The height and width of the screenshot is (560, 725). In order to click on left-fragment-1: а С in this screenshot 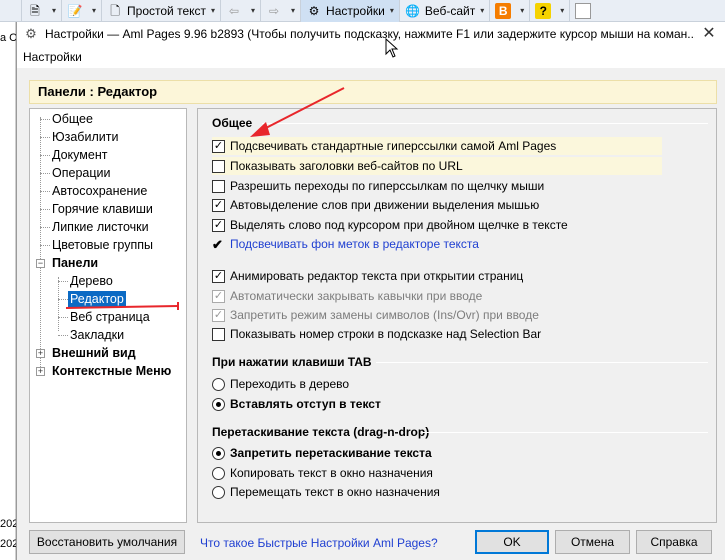, I will do `click(9, 38)`.